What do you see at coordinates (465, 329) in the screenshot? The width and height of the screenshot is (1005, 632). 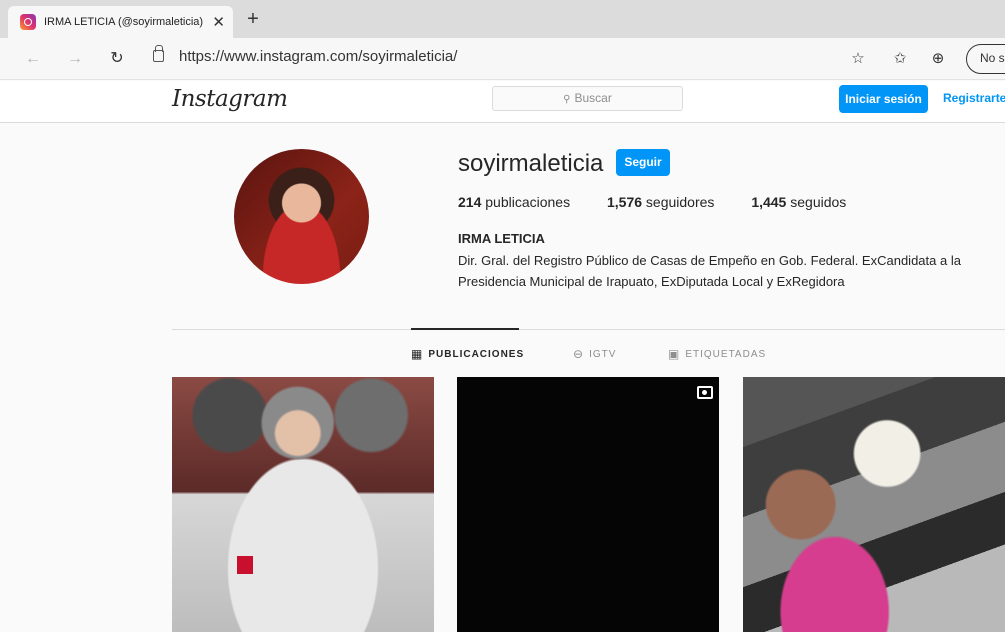 I see `active-tab-indicator` at bounding box center [465, 329].